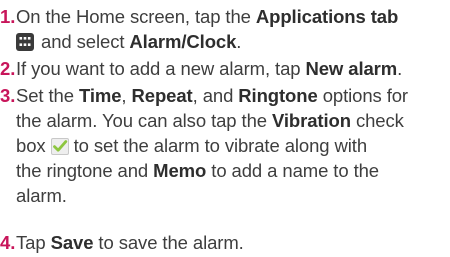  I want to click on checkbox-checked-icon, so click(59, 146).